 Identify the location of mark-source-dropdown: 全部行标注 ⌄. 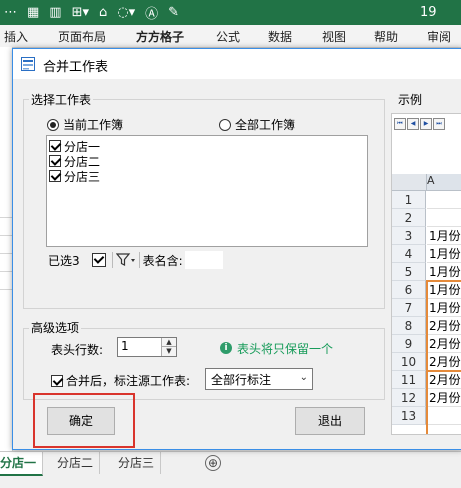
(259, 379).